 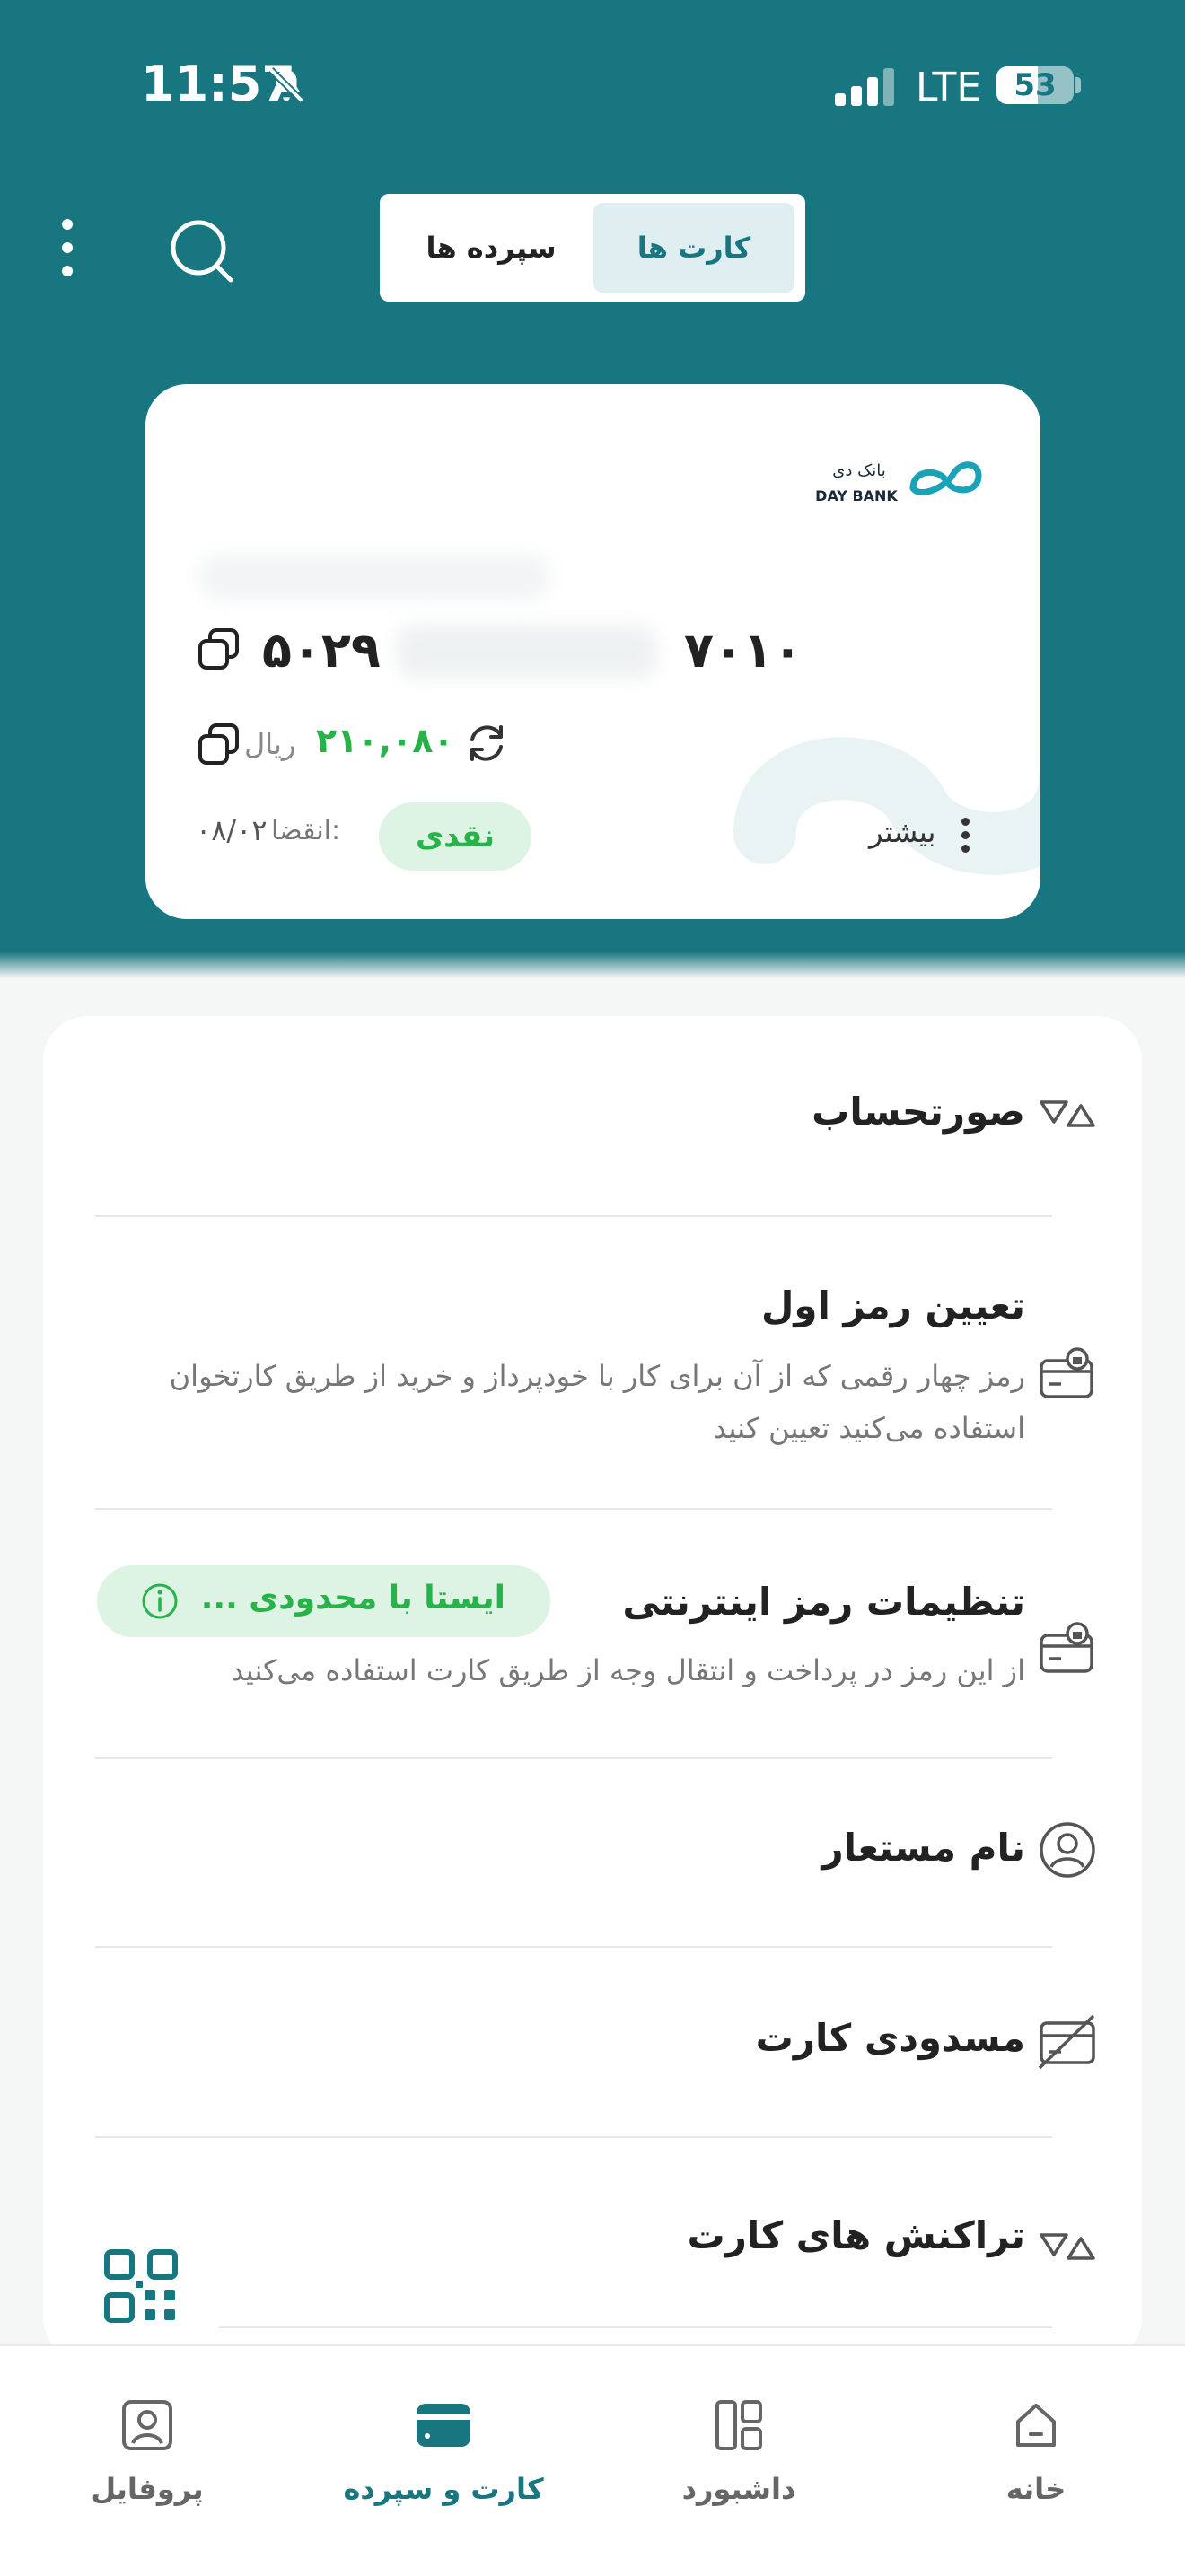 What do you see at coordinates (592, 1851) in the screenshot?
I see `menu-item-nickname: نام مستعار` at bounding box center [592, 1851].